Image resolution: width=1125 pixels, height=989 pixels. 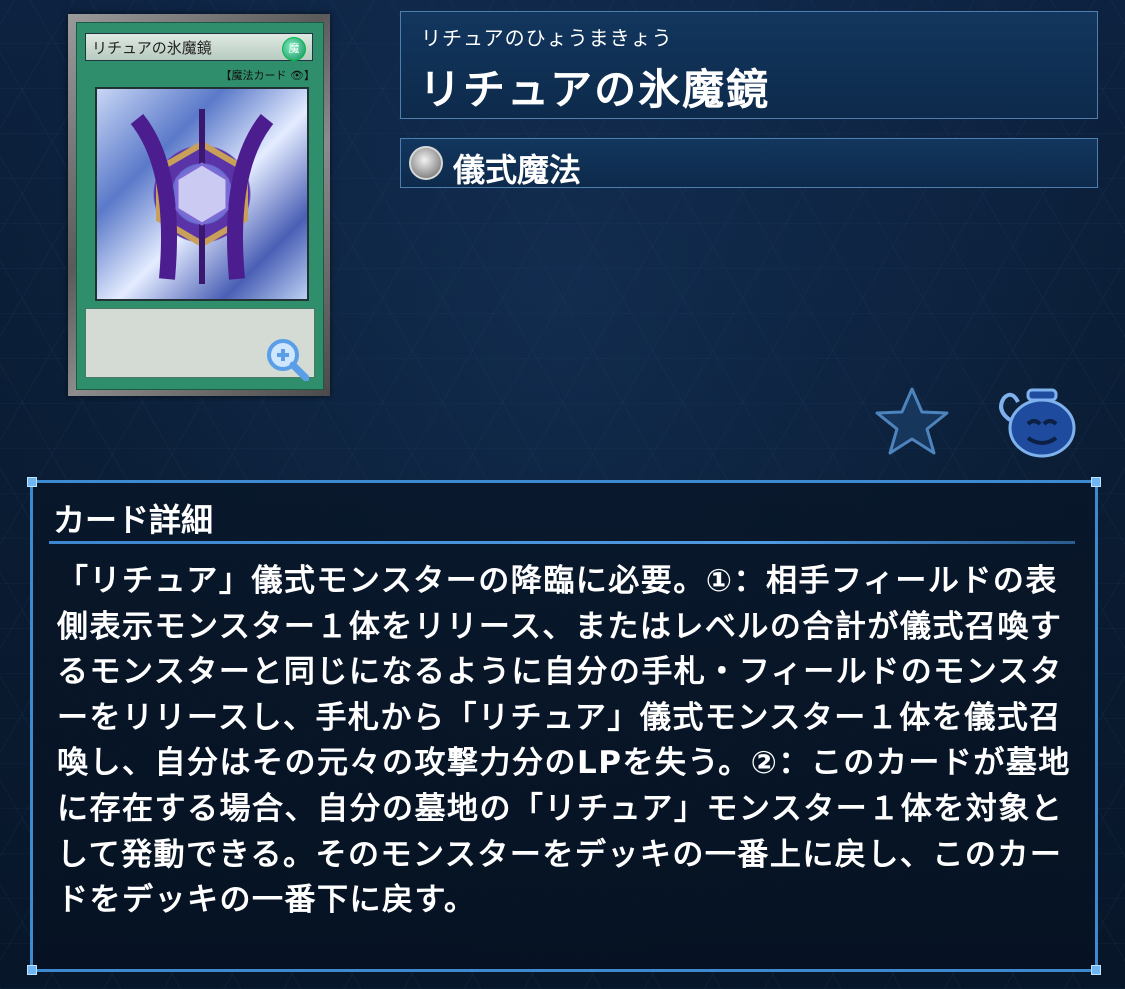 What do you see at coordinates (152, 48) in the screenshot?
I see `card-image-name-text: リチュアの氷魔鏡` at bounding box center [152, 48].